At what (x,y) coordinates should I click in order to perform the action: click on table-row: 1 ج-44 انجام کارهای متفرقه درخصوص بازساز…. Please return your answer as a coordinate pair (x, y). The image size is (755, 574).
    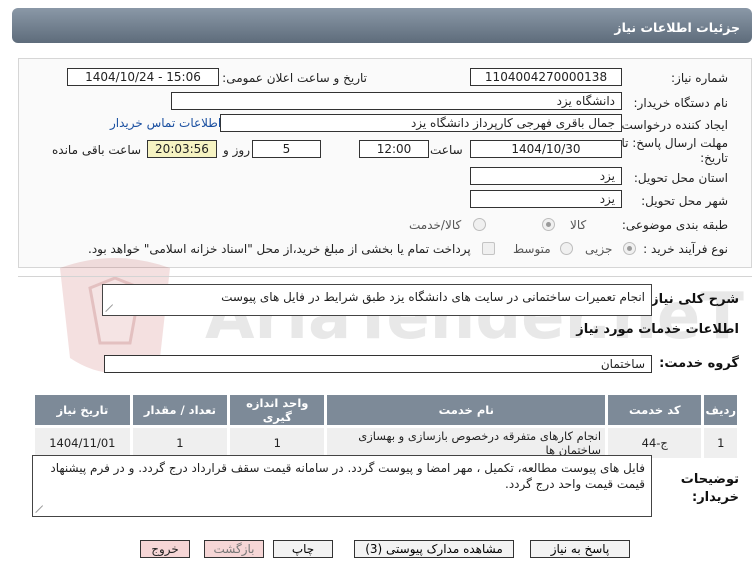
    Looking at the image, I should click on (386, 443).